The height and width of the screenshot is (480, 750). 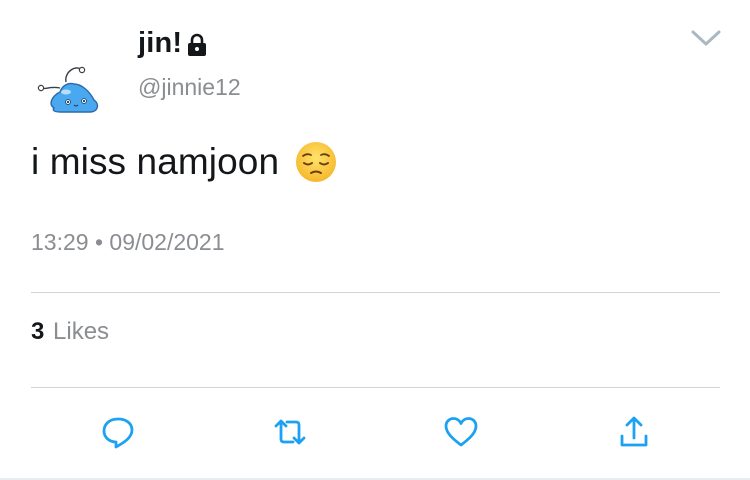 I want to click on likes-label: Likes, so click(x=81, y=331).